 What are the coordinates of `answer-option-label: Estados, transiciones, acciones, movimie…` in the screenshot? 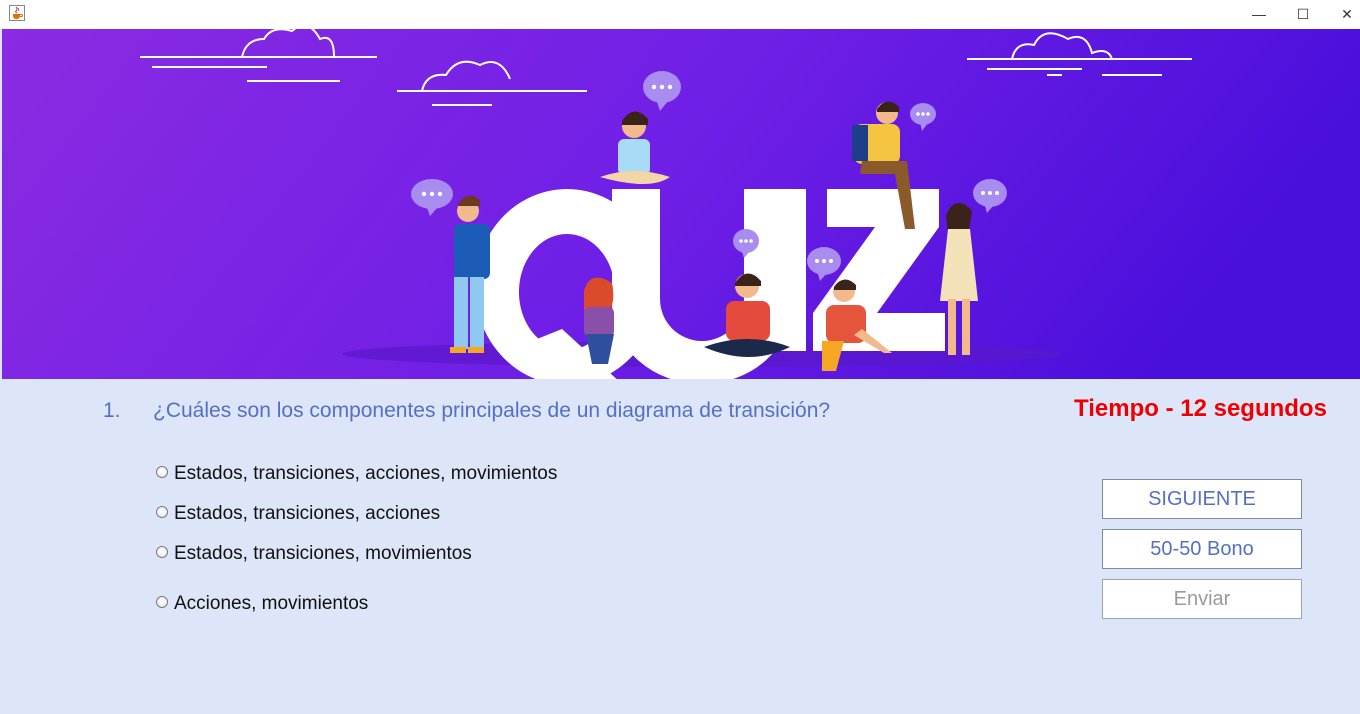 It's located at (366, 473).